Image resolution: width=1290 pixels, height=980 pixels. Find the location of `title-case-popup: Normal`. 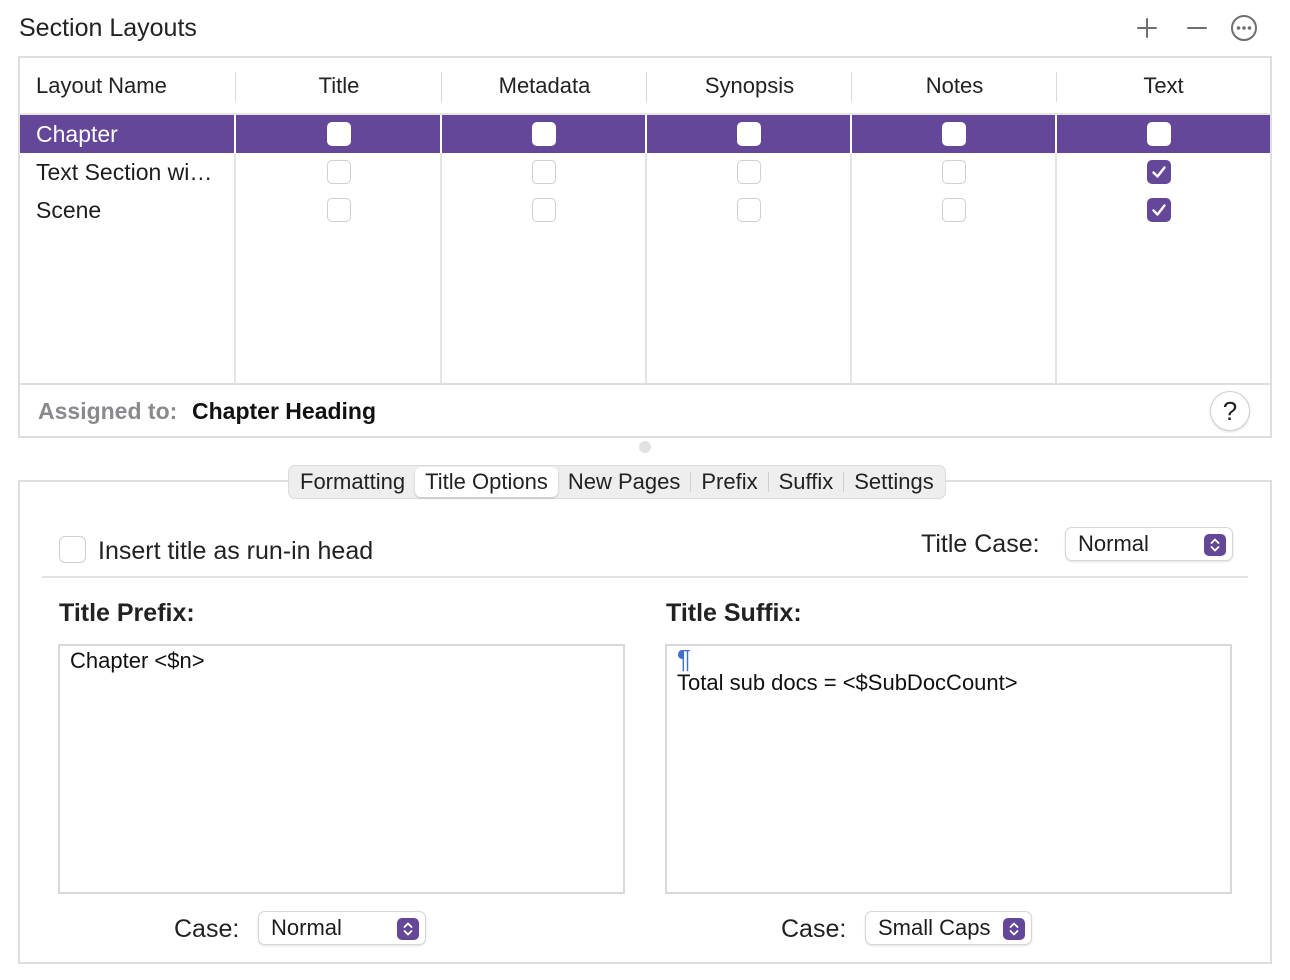

title-case-popup: Normal is located at coordinates (1149, 544).